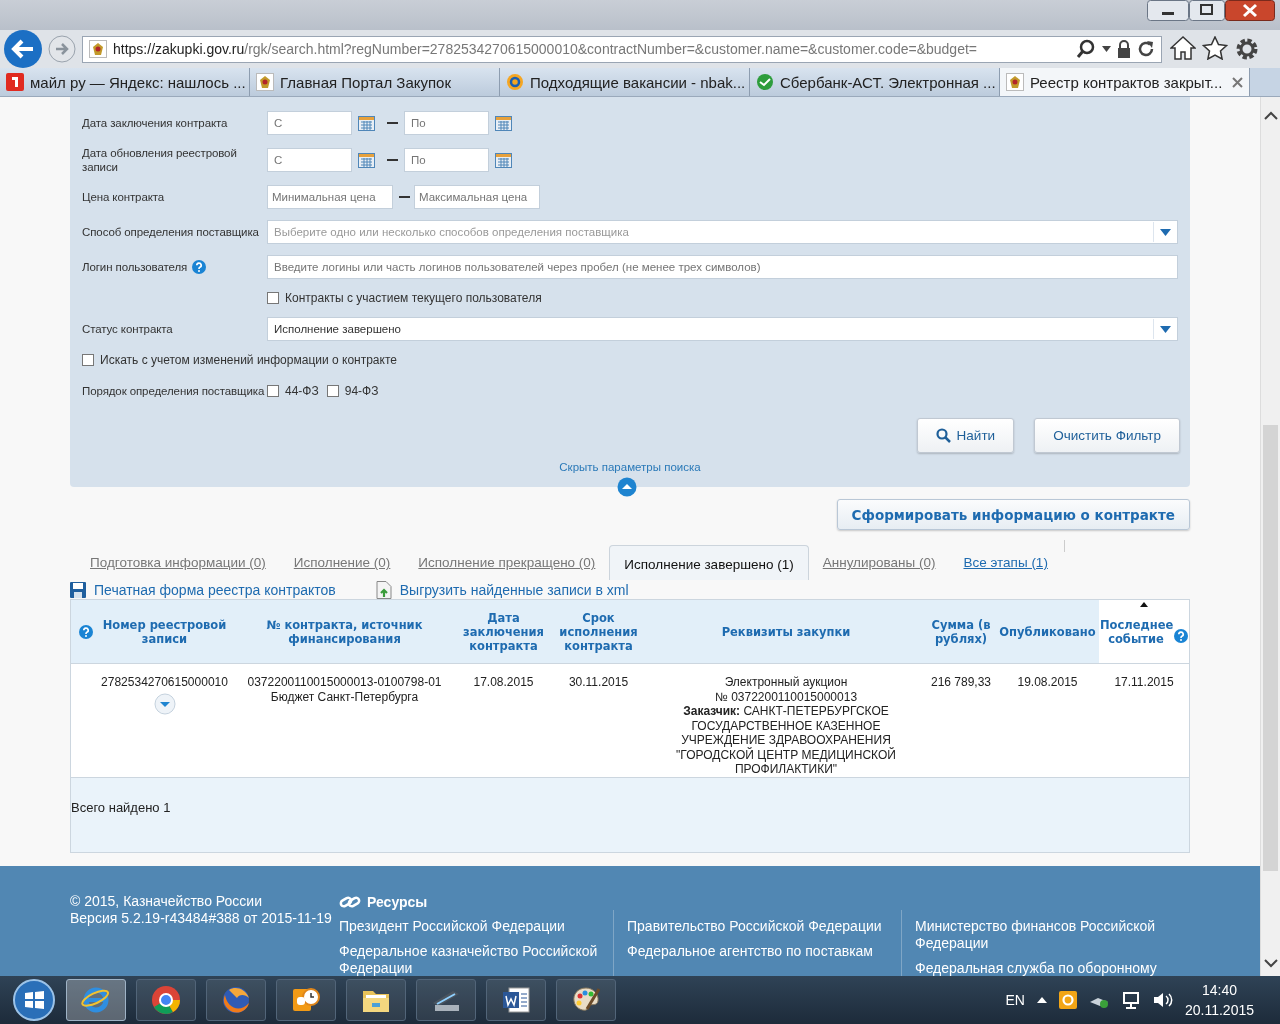 The height and width of the screenshot is (1024, 1280). What do you see at coordinates (1219, 1000) in the screenshot?
I see `clock: 14:40 20.11.2015` at bounding box center [1219, 1000].